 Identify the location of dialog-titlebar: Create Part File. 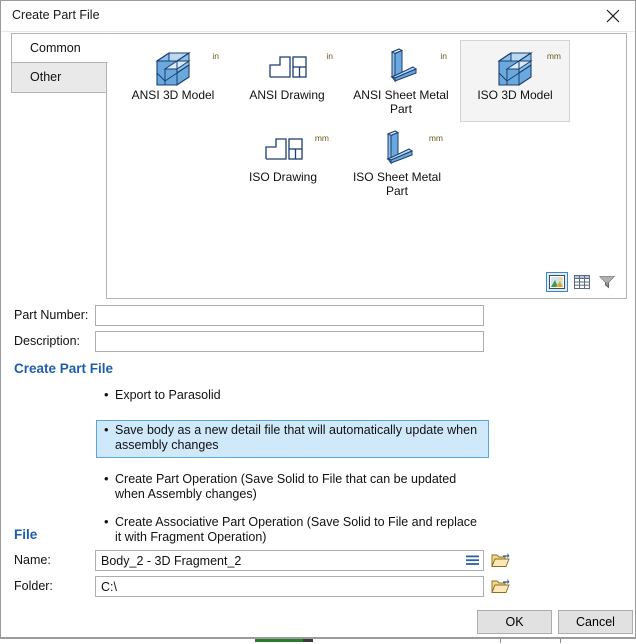
(318, 16).